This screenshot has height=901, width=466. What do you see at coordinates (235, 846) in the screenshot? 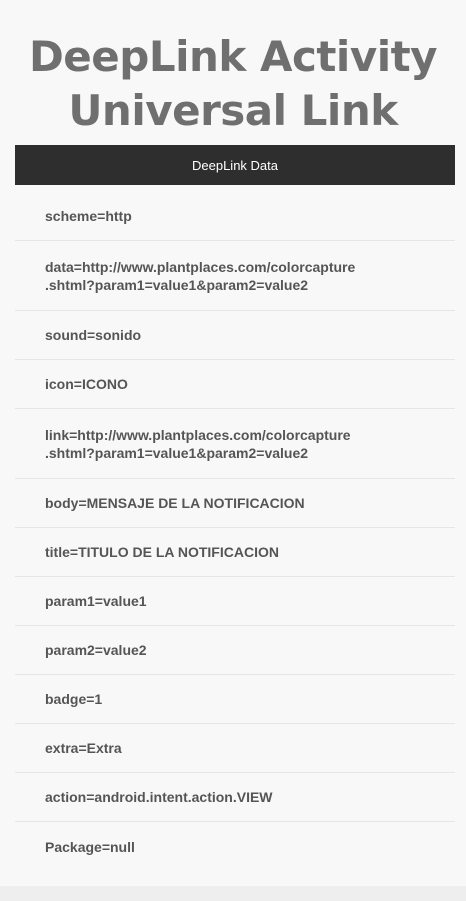
I see `list-item-package: Package=null` at bounding box center [235, 846].